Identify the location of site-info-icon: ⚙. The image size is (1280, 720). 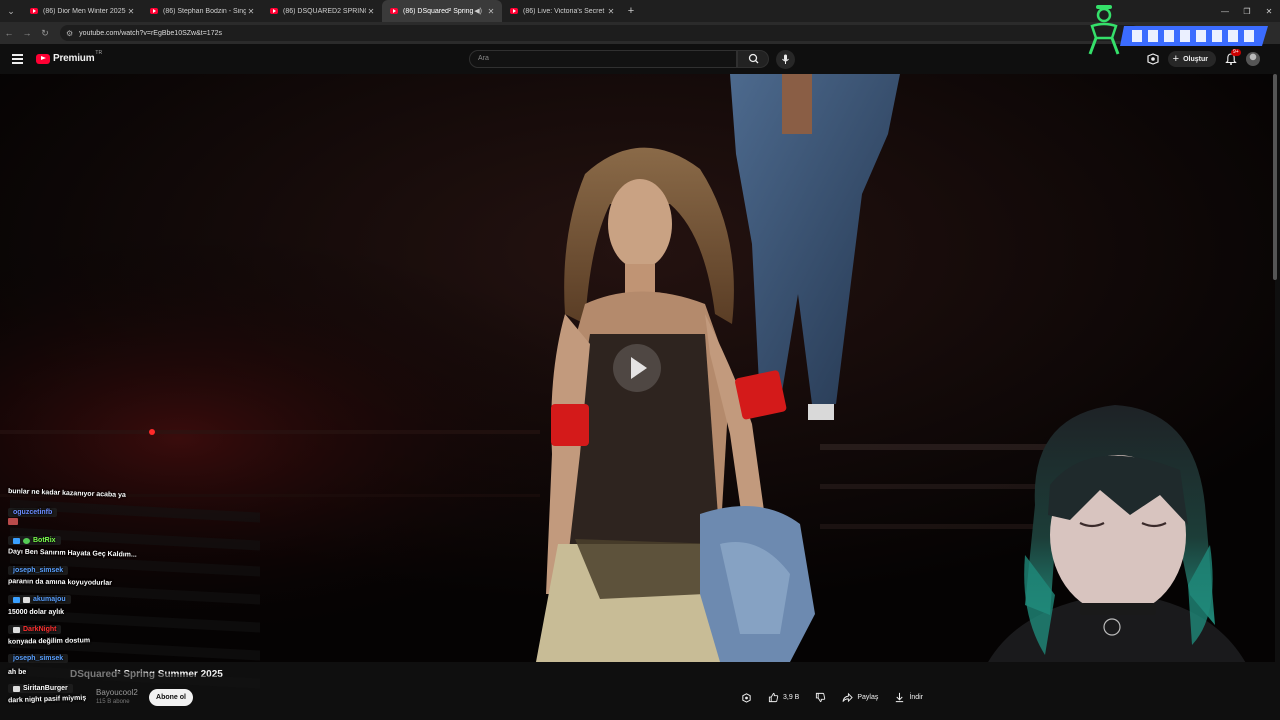
(69, 33).